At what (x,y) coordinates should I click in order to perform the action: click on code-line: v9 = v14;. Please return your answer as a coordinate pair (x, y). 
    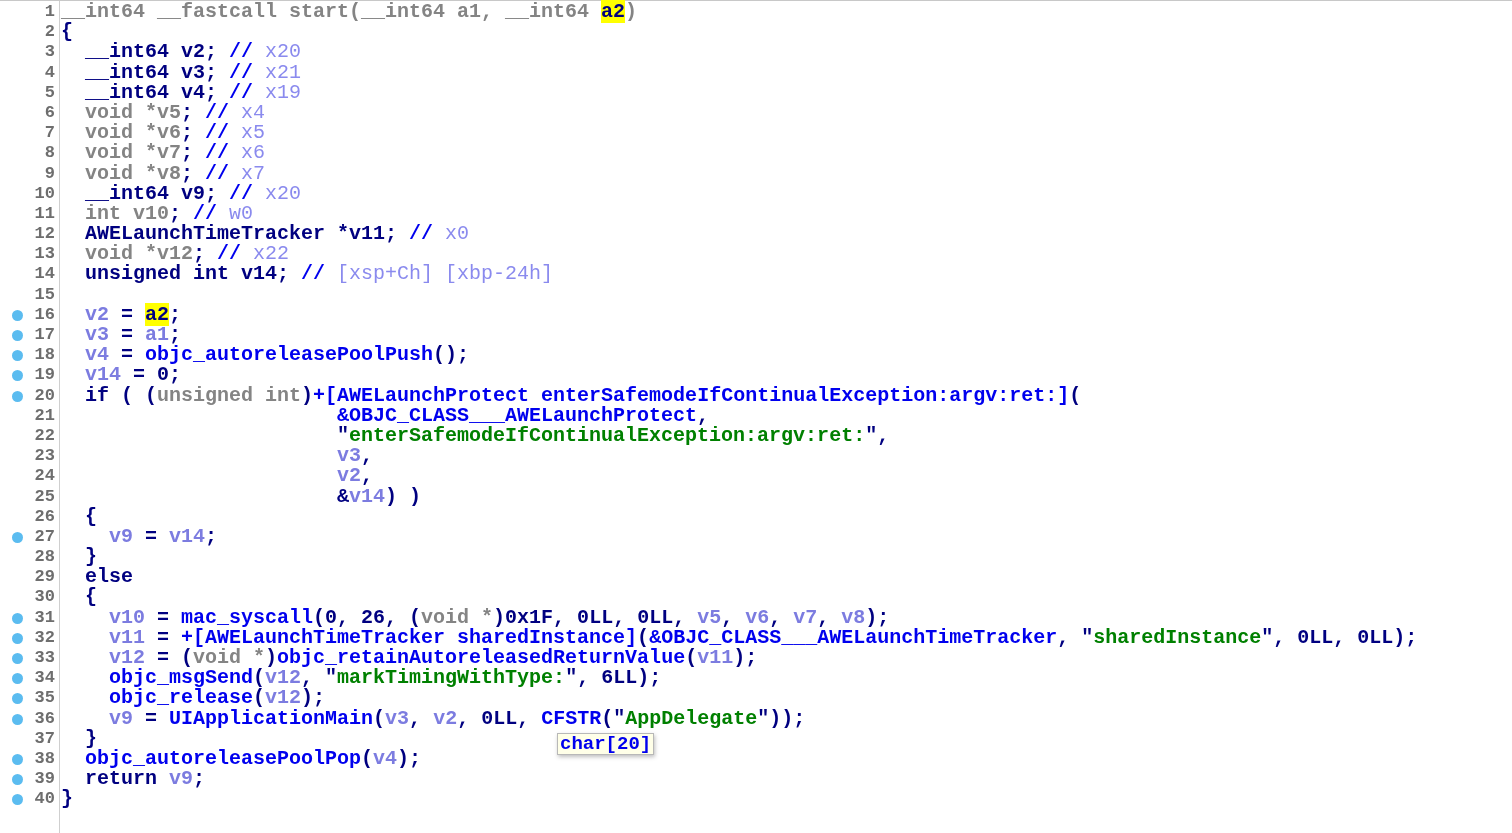
    Looking at the image, I should click on (163, 537).